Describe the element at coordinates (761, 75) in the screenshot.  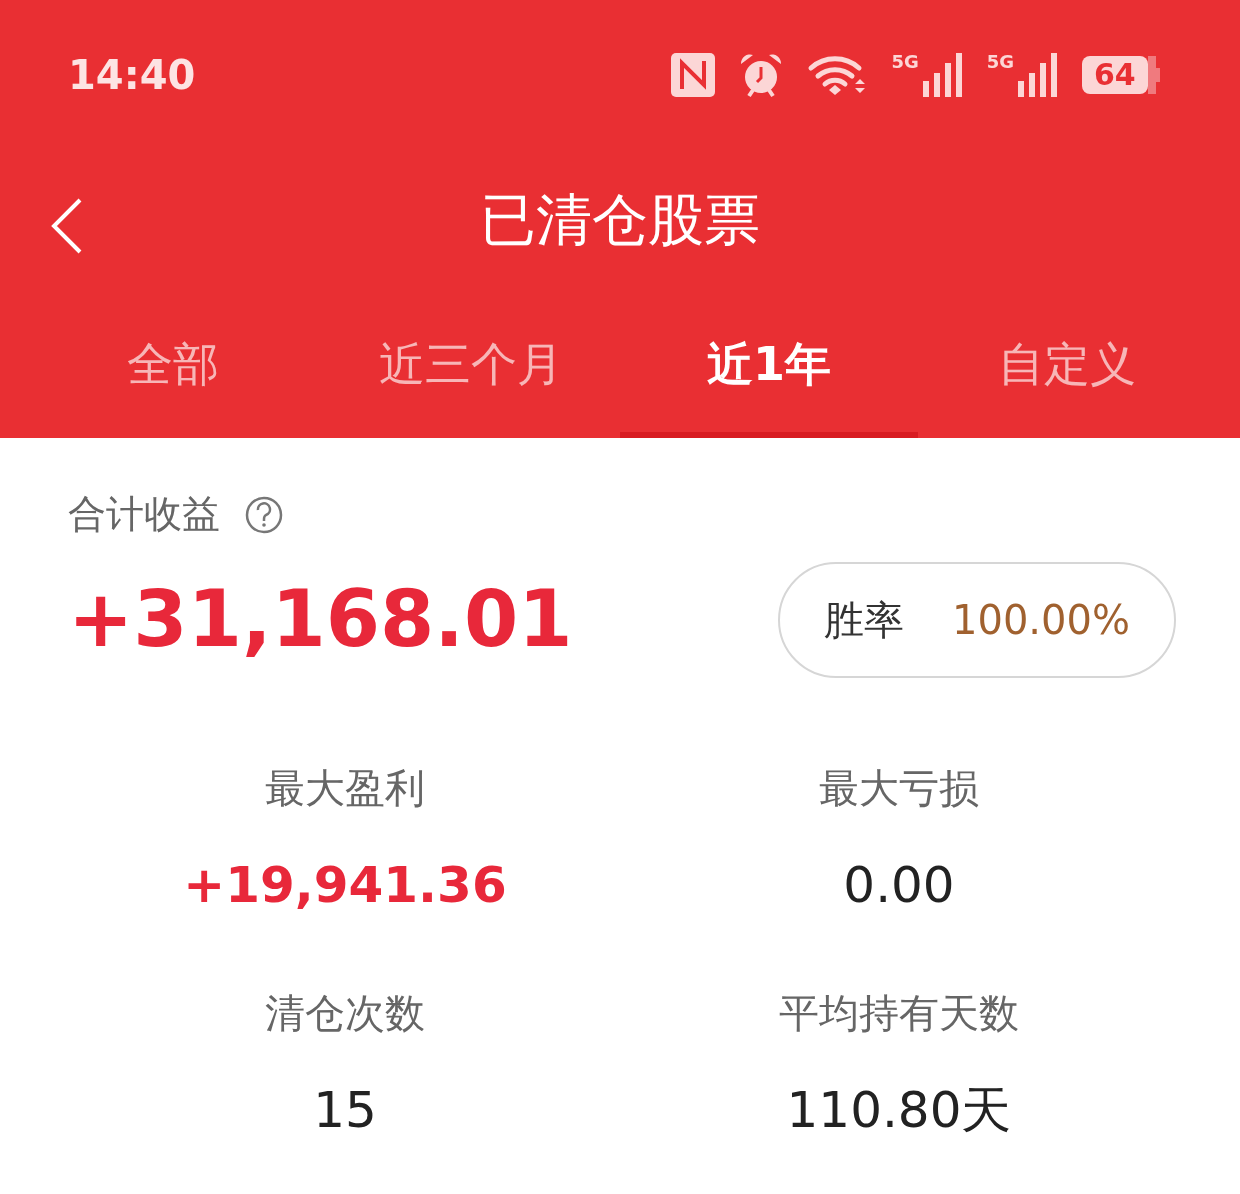
I see `alarm-clock-icon` at that location.